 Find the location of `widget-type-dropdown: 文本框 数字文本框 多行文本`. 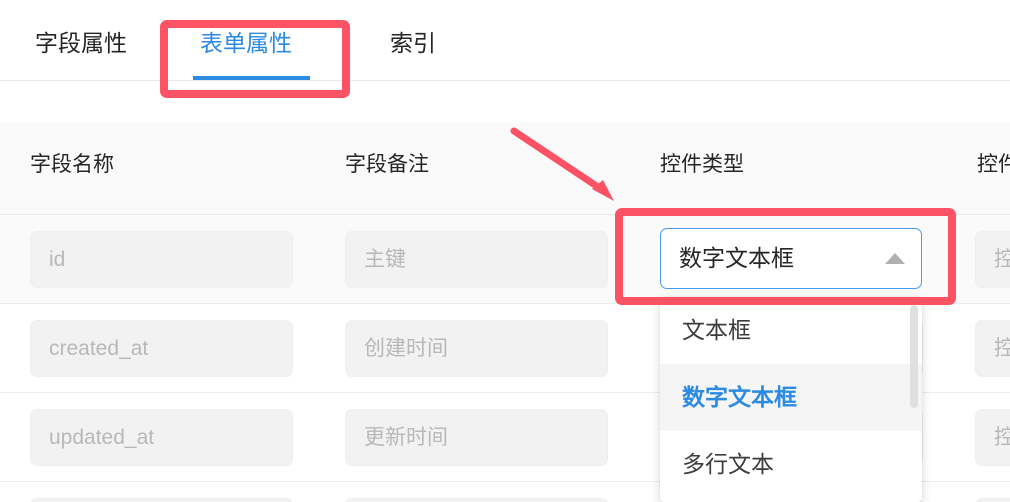

widget-type-dropdown: 文本框 数字文本框 多行文本 is located at coordinates (791, 399).